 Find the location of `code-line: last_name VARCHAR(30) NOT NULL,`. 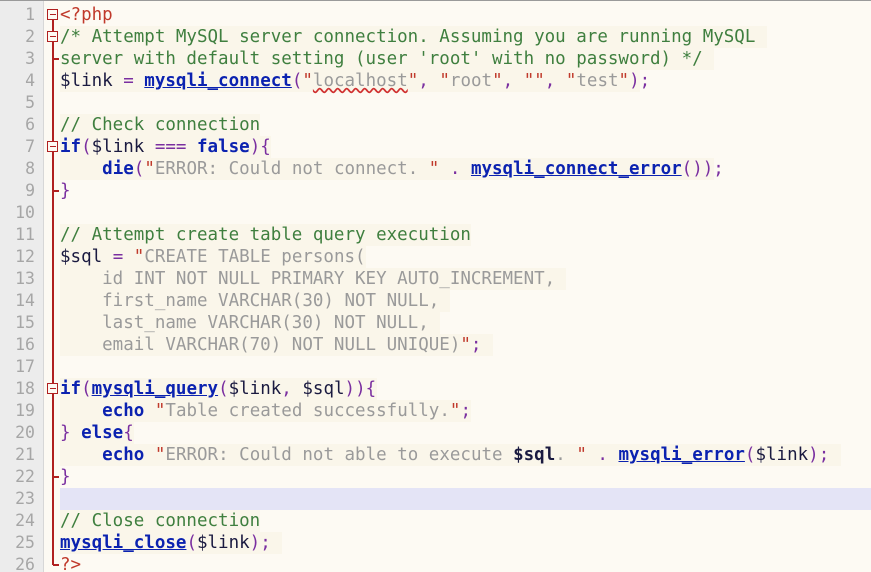

code-line: last_name VARCHAR(30) NOT NULL, is located at coordinates (465, 323).